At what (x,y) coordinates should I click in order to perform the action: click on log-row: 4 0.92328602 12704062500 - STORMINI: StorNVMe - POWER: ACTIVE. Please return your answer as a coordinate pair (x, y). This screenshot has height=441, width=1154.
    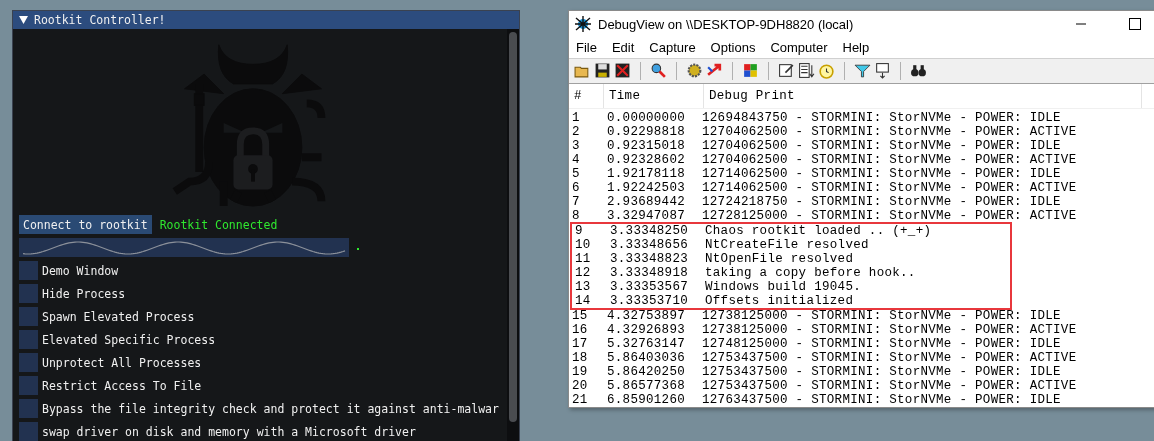
    Looking at the image, I should click on (861, 160).